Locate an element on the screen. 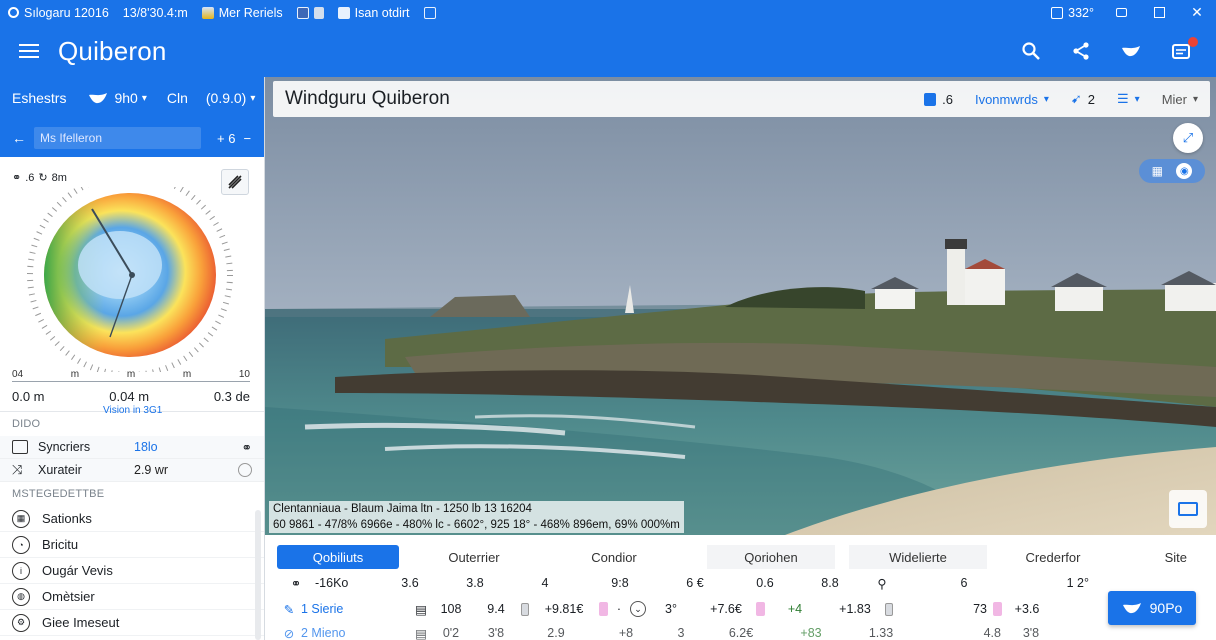 This screenshot has width=1216, height=640. bookmark-icon is located at coordinates (930, 99).